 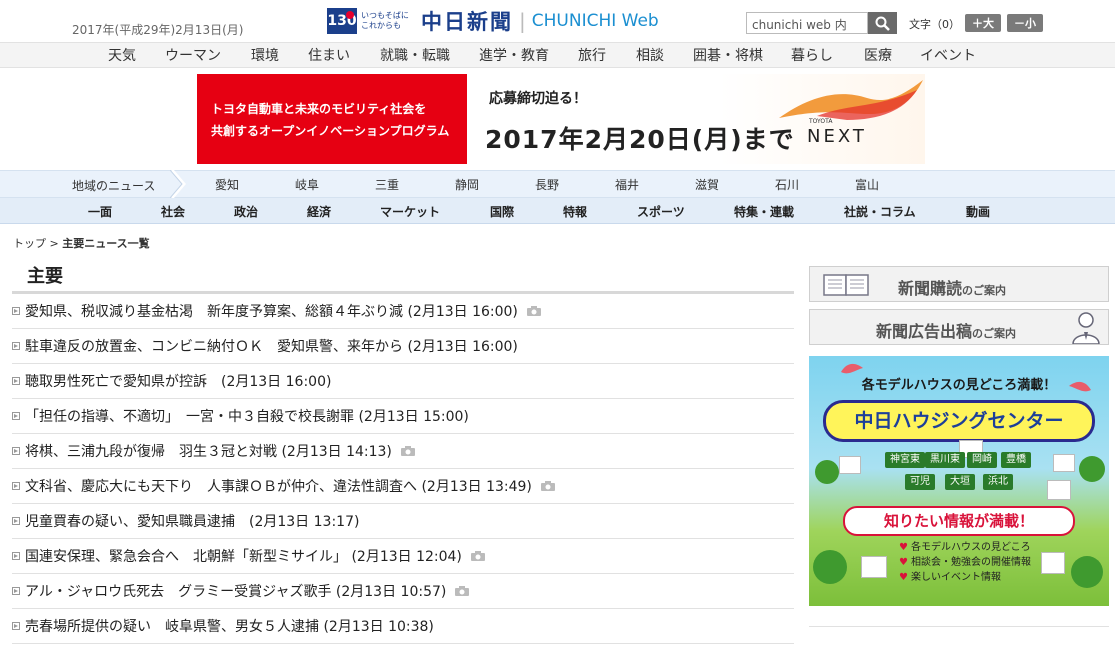 I want to click on subscribe-label-sub: のご案内, so click(x=984, y=290).